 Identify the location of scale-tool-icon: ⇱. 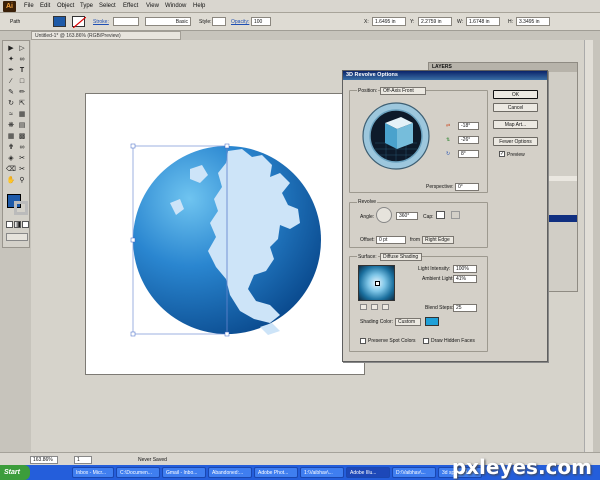
(22, 104).